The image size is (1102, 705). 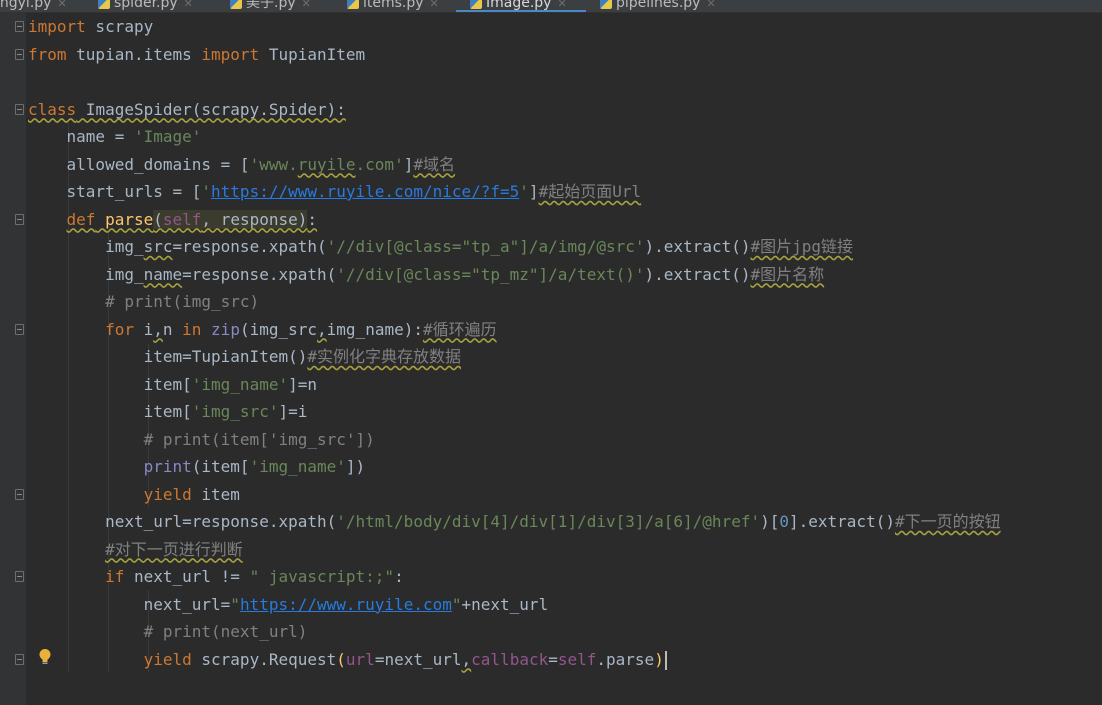 I want to click on tab-label: ingyi.py, so click(x=26, y=5).